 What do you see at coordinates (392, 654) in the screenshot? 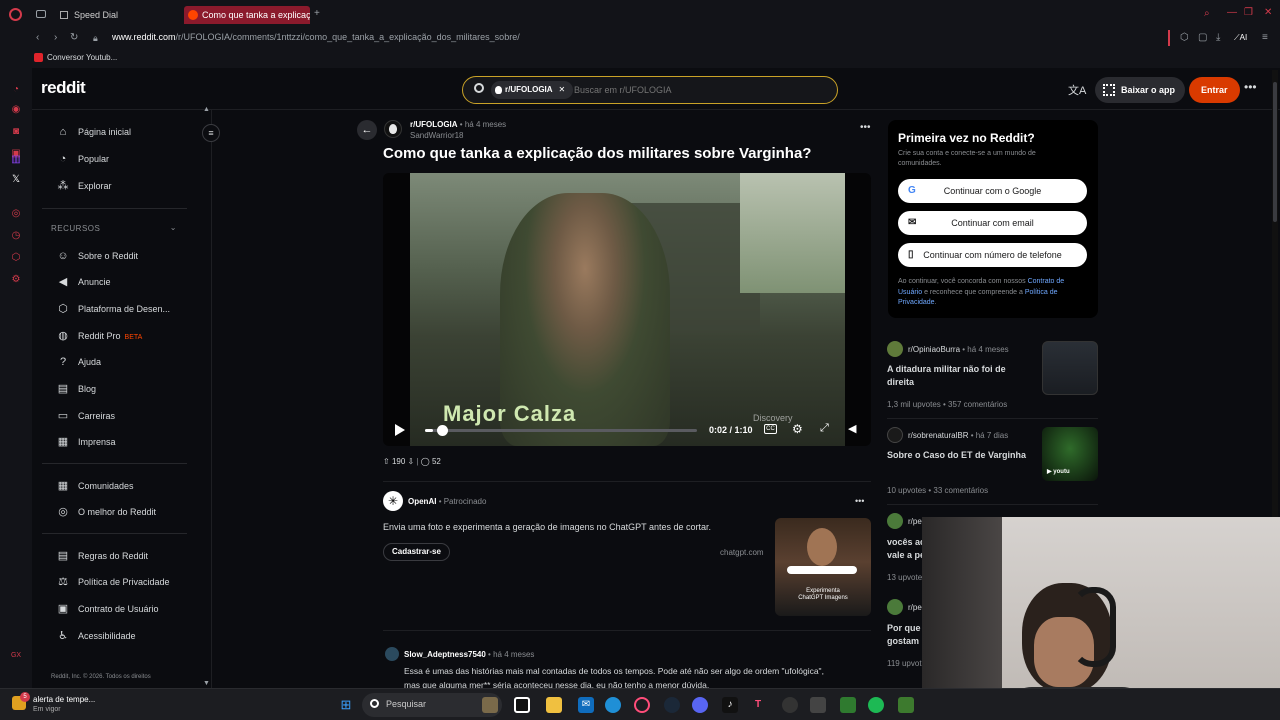
I see `commenter-avatar` at bounding box center [392, 654].